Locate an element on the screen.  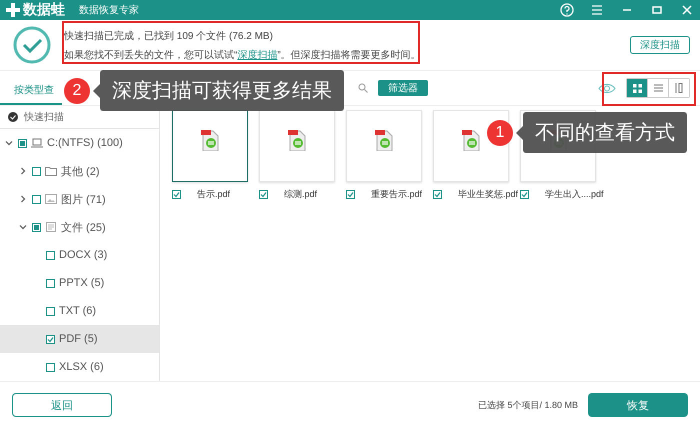
scan-mode: 快速扫描 is located at coordinates (44, 117).